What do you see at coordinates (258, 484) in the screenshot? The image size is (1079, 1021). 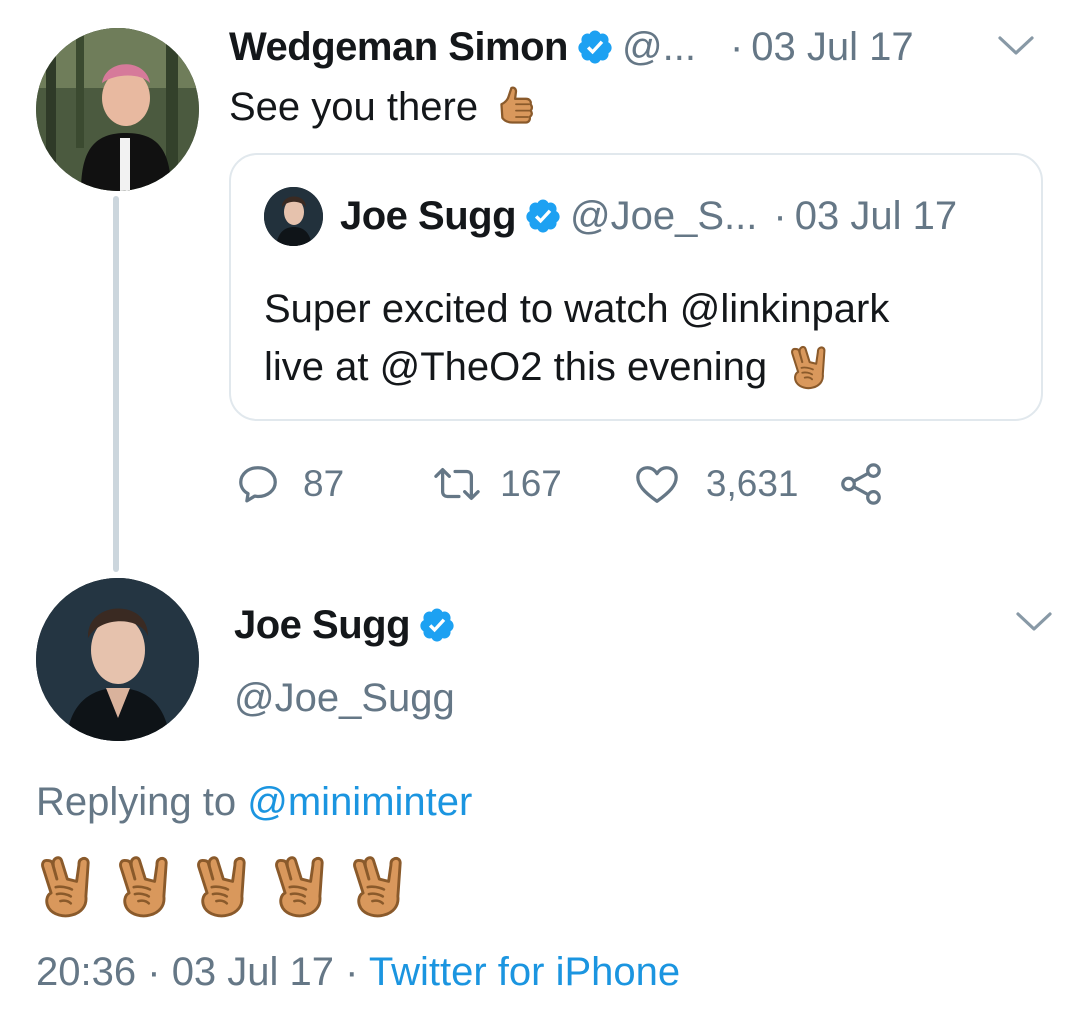 I see `reply-icon` at bounding box center [258, 484].